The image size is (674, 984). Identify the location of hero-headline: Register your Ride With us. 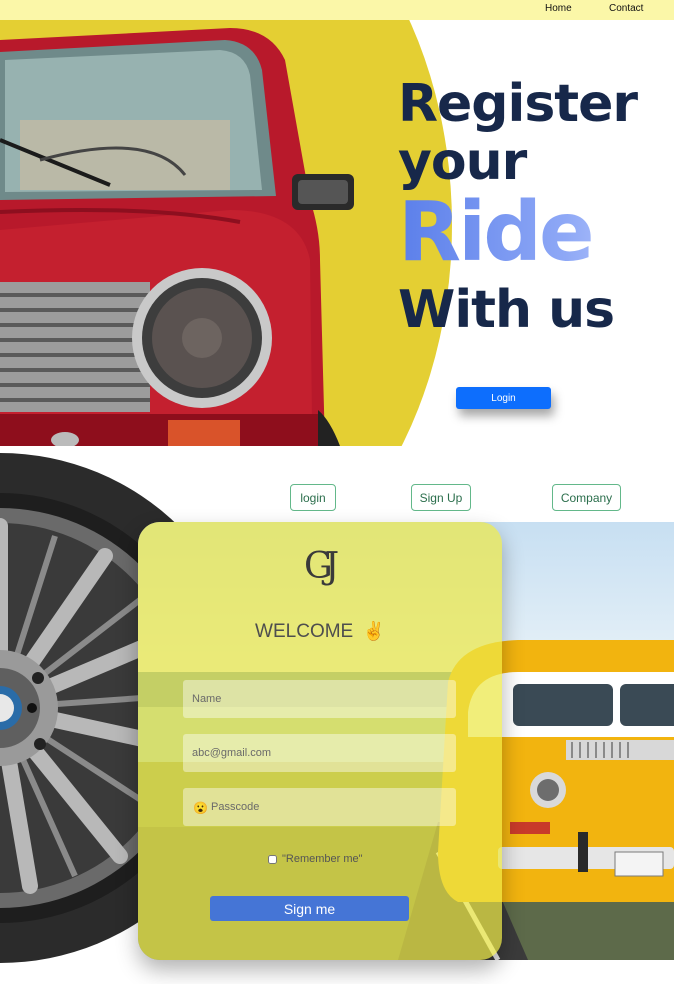
(518, 207).